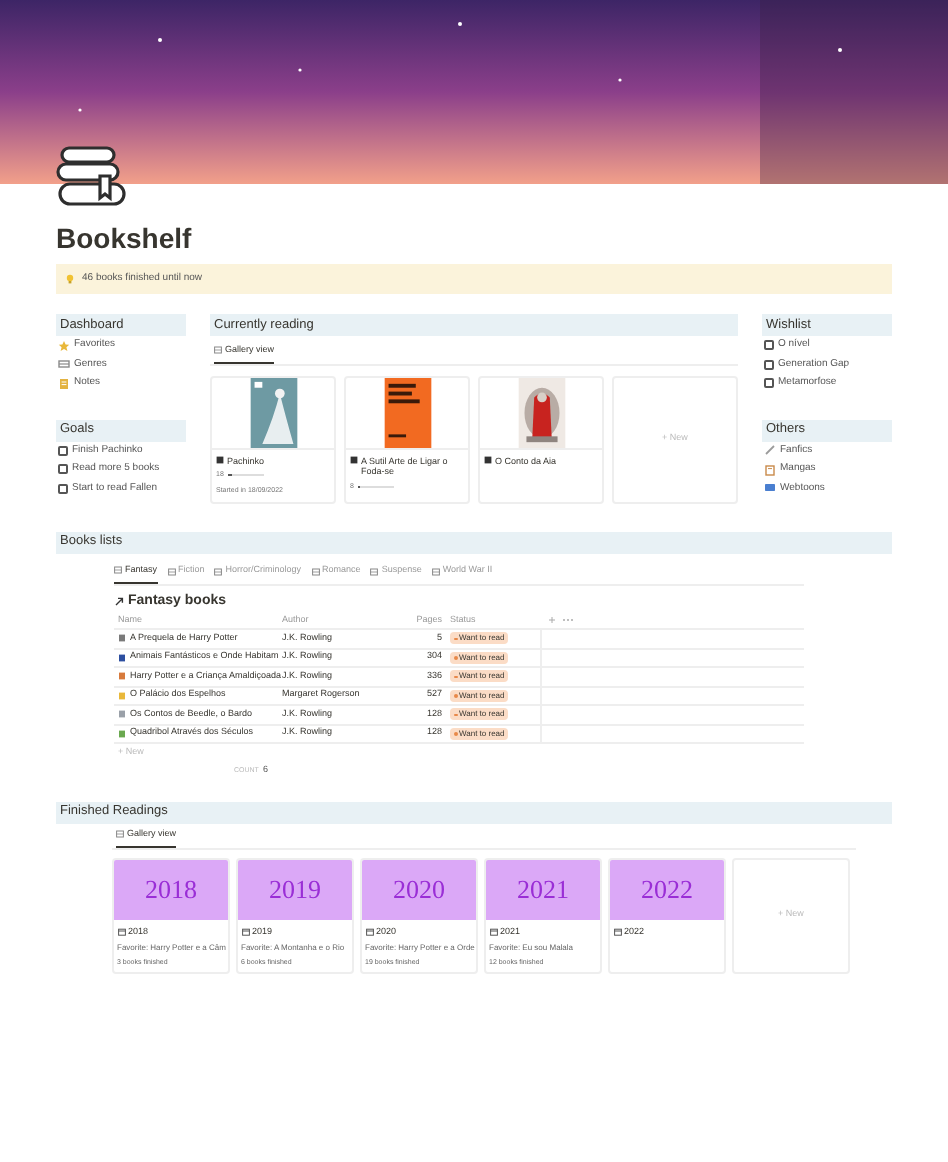  I want to click on arrow-icon, so click(119, 601).